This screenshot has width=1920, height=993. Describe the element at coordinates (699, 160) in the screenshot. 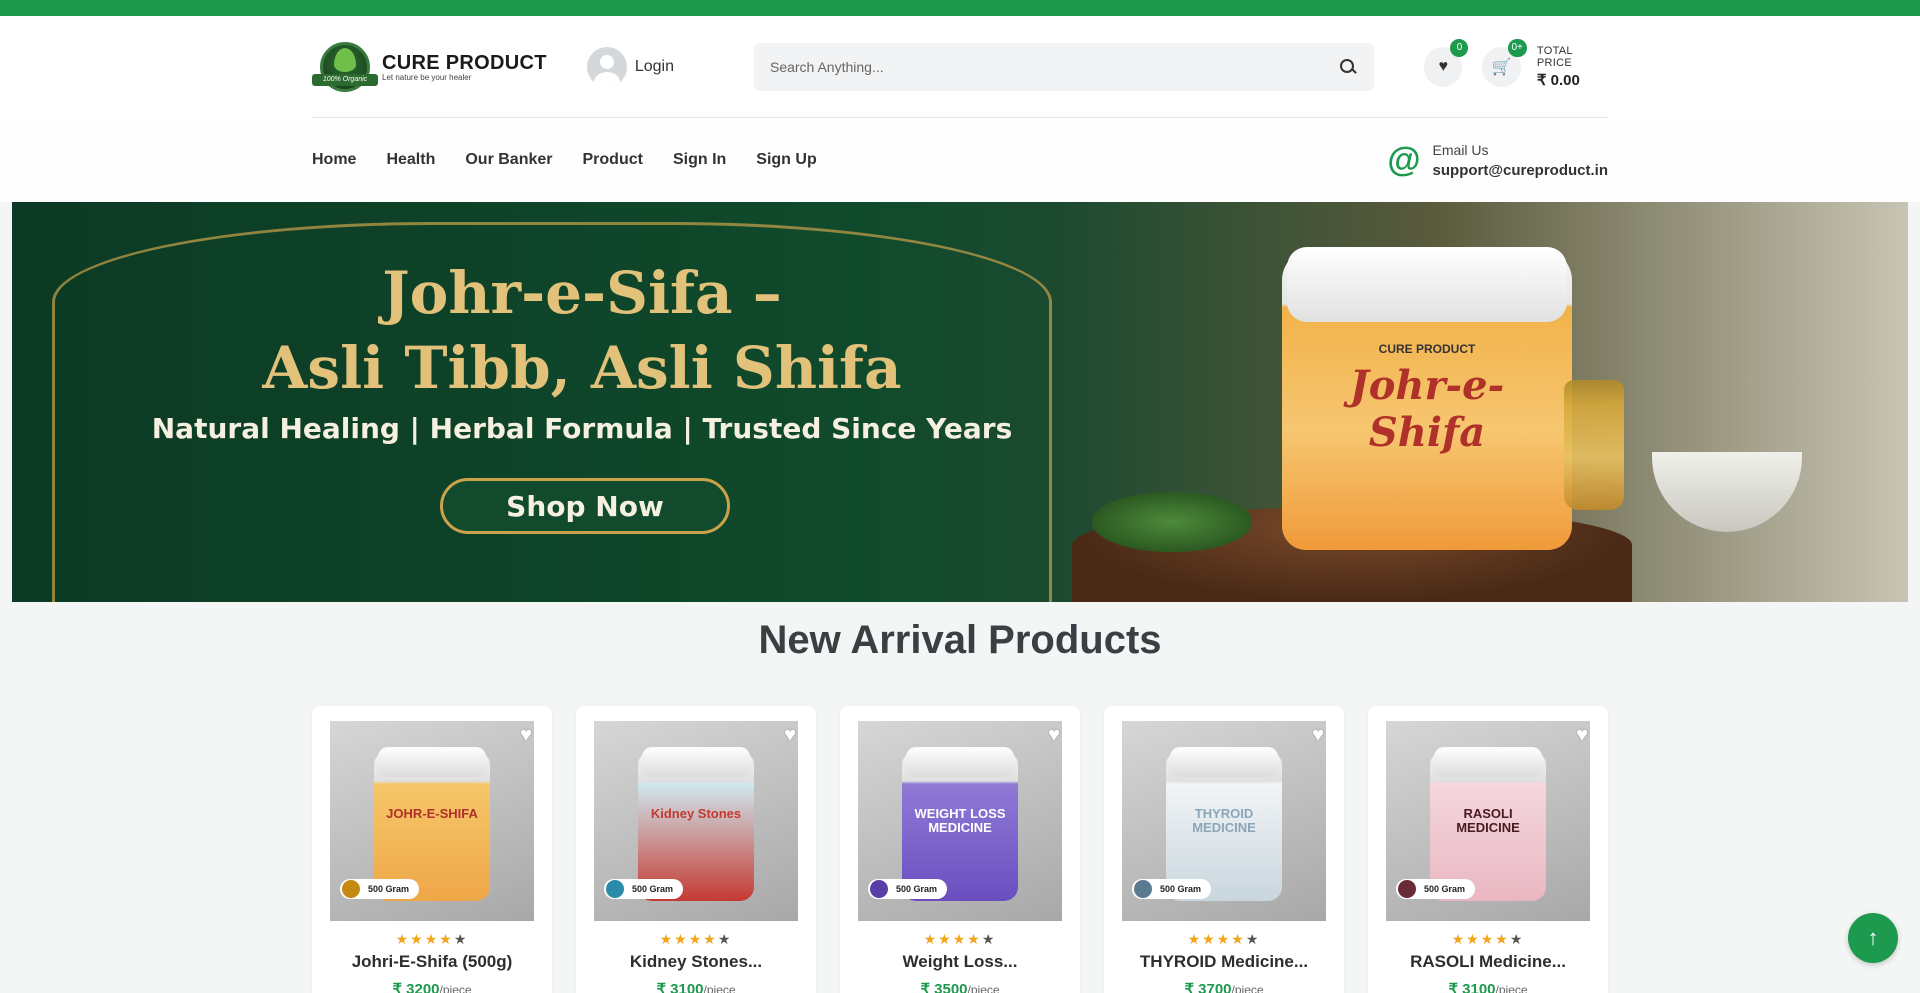

I see `nav-sign-in: Sign In` at that location.